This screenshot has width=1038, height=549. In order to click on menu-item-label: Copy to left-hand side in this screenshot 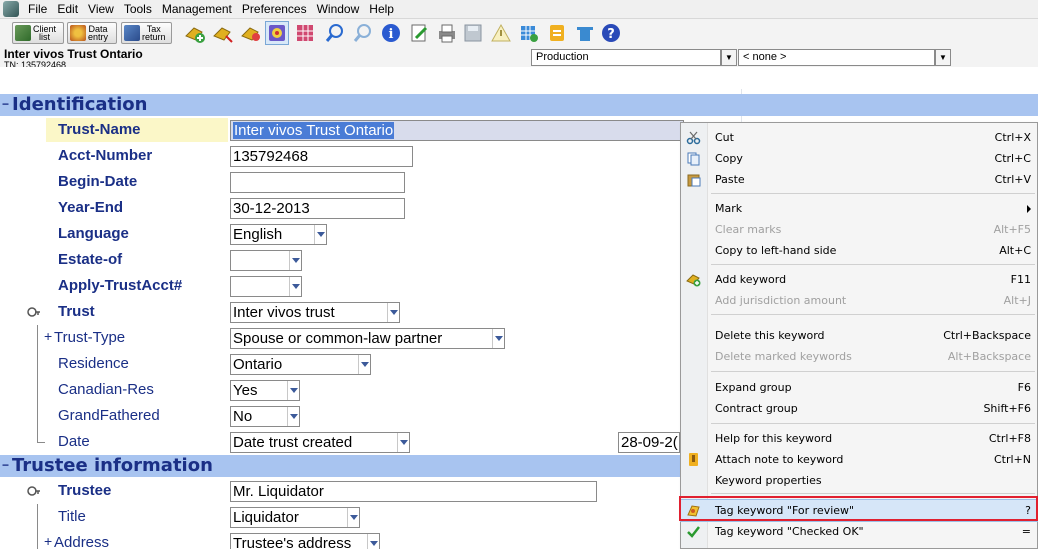, I will do `click(776, 250)`.